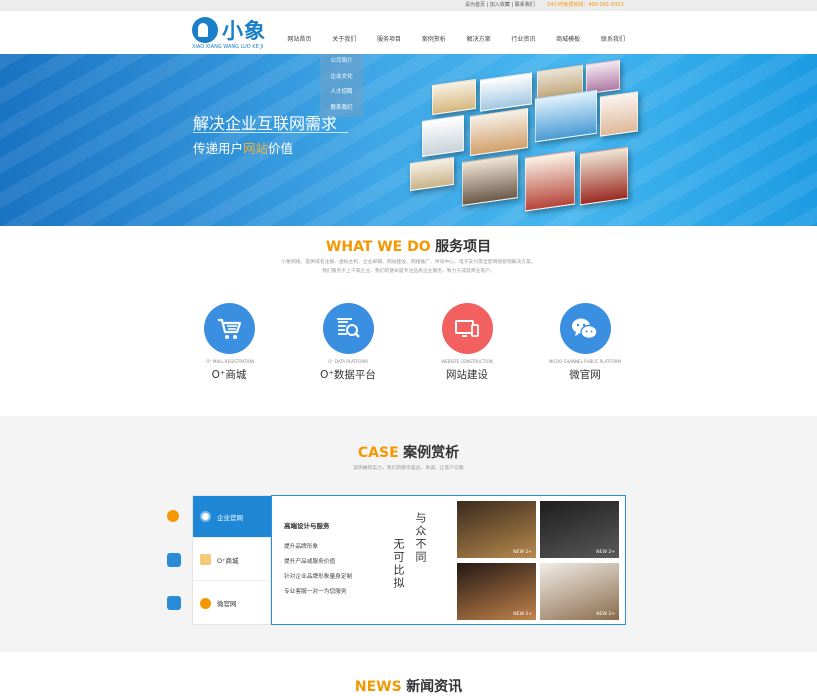 The image size is (817, 696). What do you see at coordinates (467, 374) in the screenshot?
I see `service-title: 网站建设` at bounding box center [467, 374].